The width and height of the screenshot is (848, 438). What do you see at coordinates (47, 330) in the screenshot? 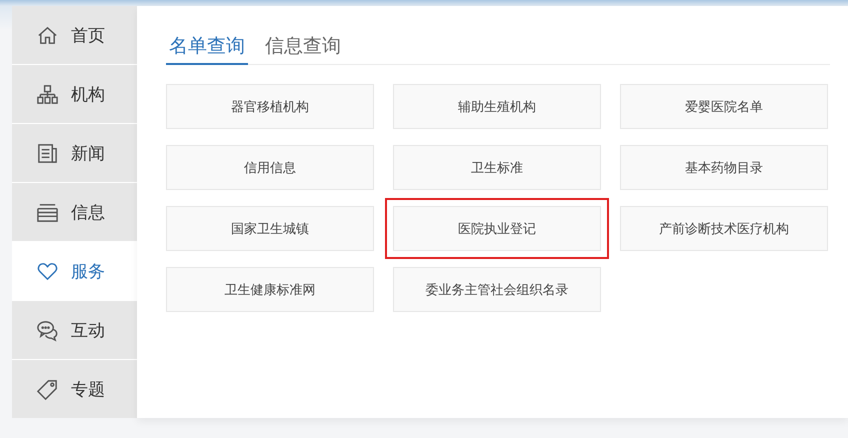
I see `chat-icon` at bounding box center [47, 330].